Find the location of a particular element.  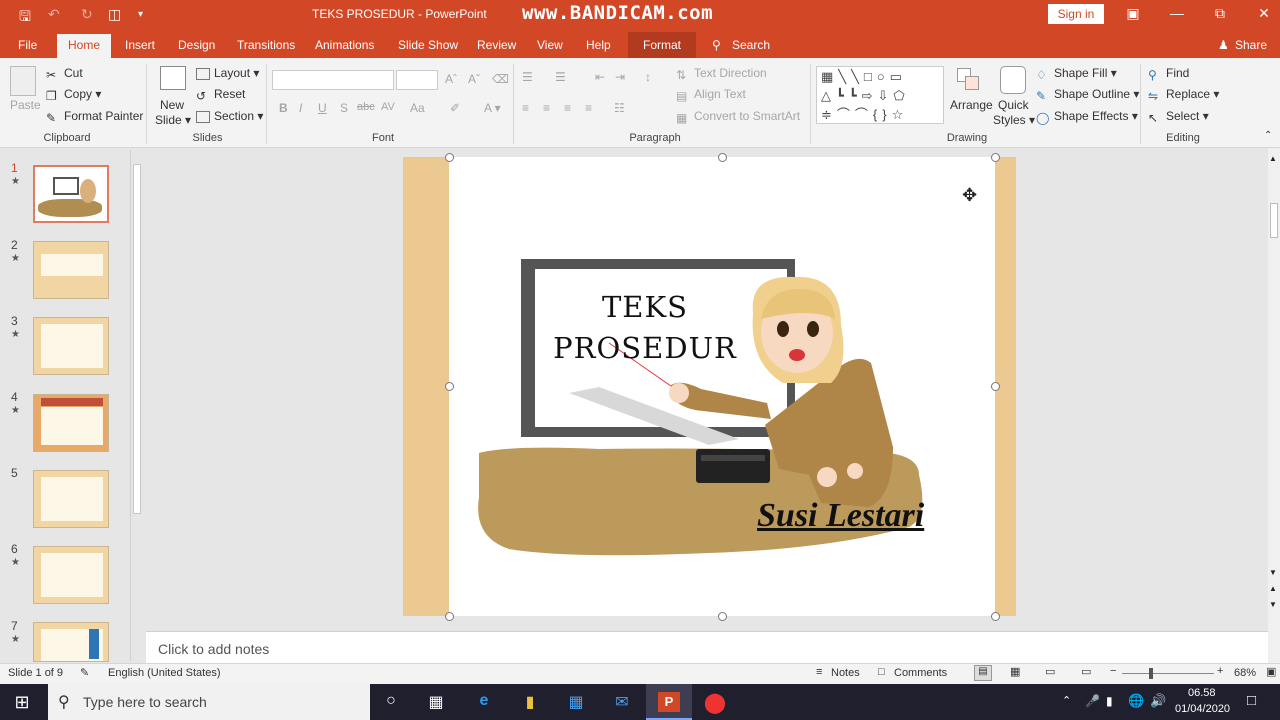

decrease-font-icon: Aˇ is located at coordinates (474, 79).